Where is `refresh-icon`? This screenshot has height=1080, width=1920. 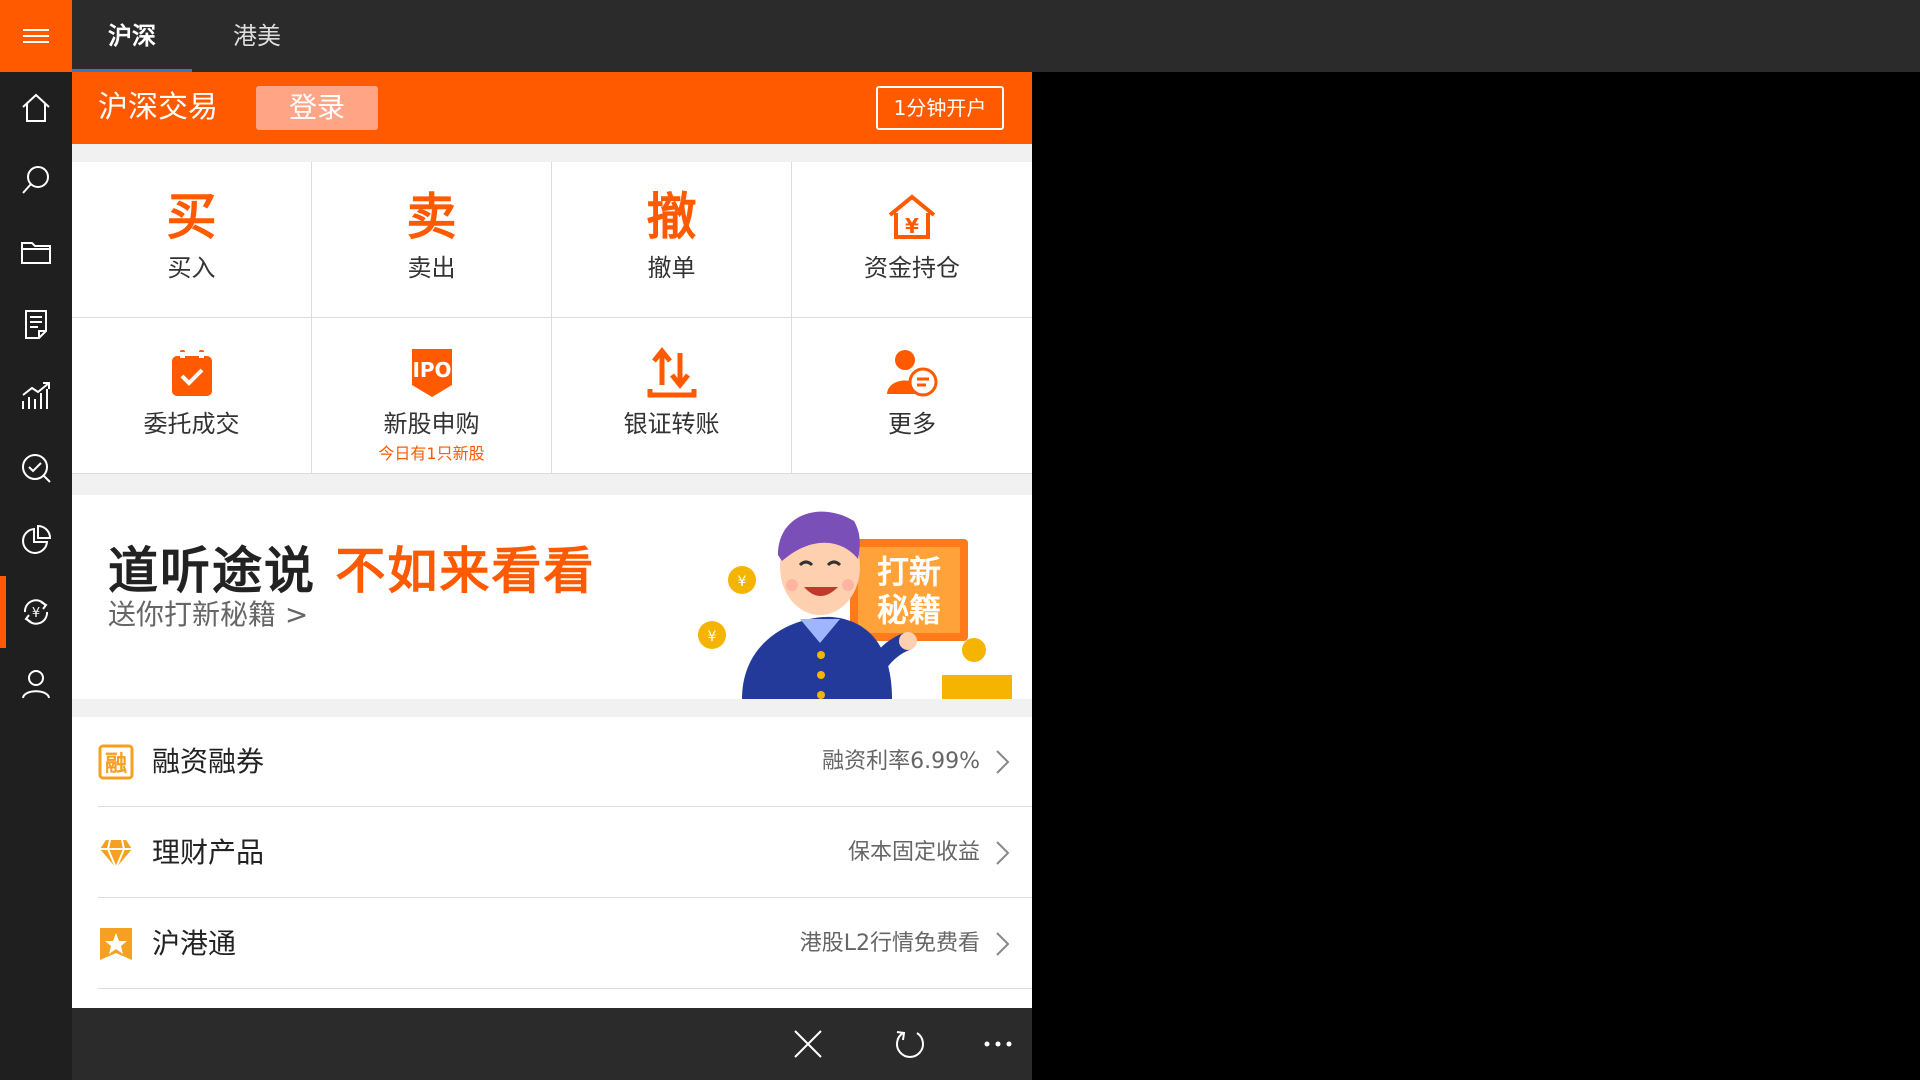
refresh-icon is located at coordinates (910, 1044).